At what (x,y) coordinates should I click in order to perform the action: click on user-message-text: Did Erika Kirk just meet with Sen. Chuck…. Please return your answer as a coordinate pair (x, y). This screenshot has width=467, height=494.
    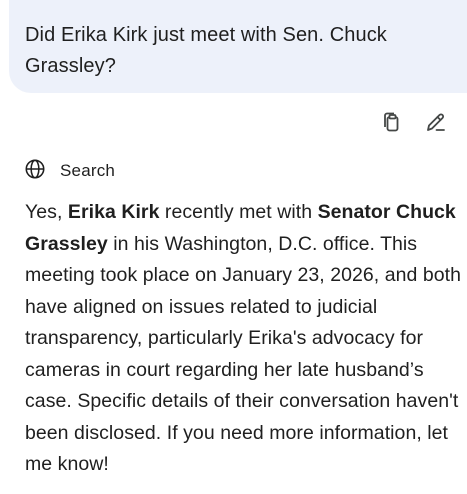
    Looking at the image, I should click on (206, 50).